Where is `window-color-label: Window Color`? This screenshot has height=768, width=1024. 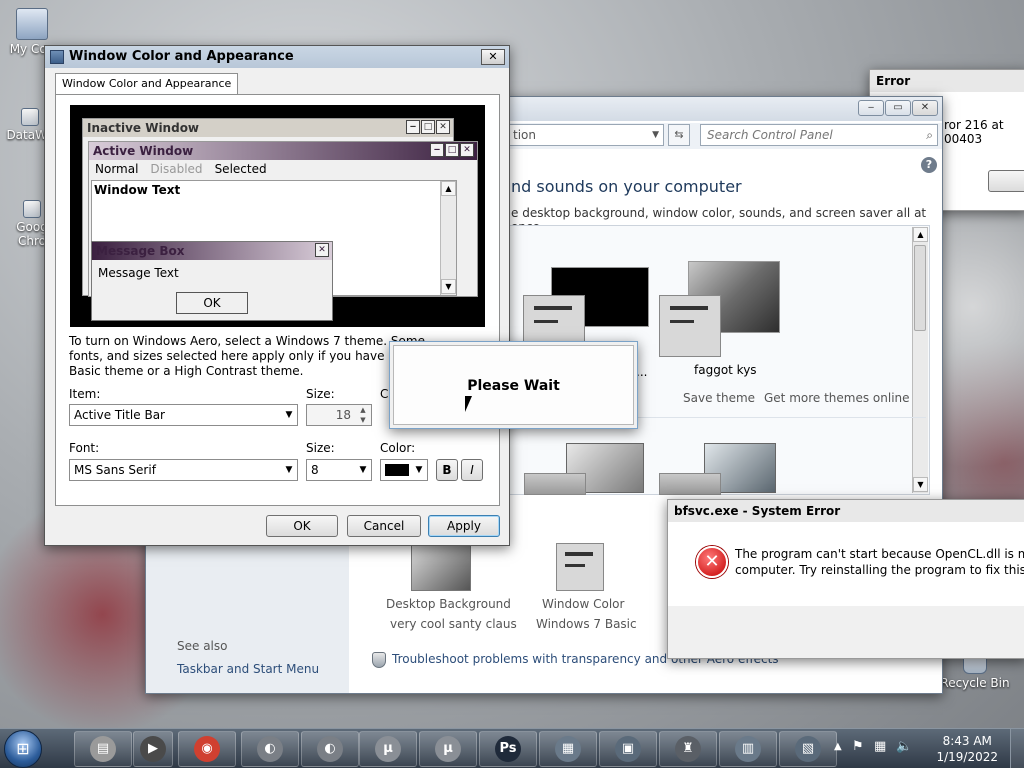 window-color-label: Window Color is located at coordinates (583, 604).